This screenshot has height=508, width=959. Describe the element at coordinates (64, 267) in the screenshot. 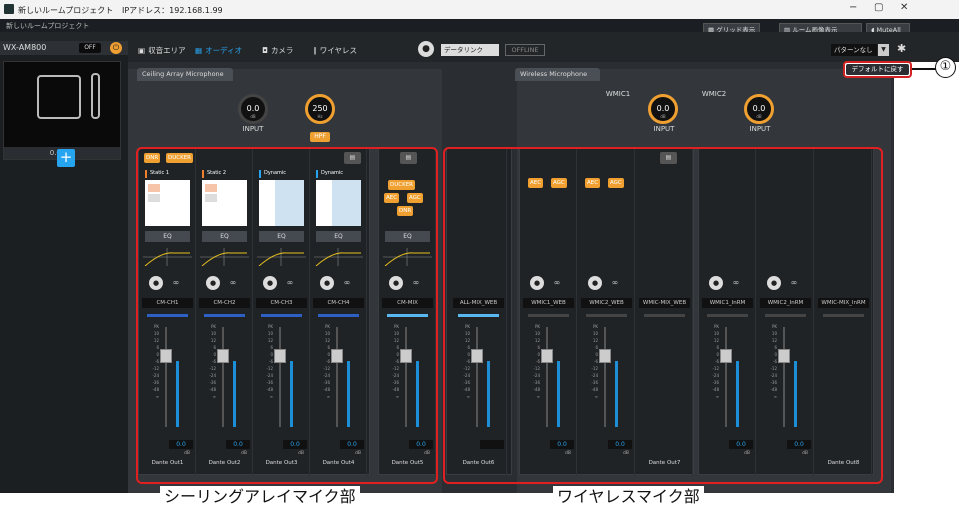

I see `device-panel: WX-AM800 OFF ⏻ 0.0.0.0 +` at that location.